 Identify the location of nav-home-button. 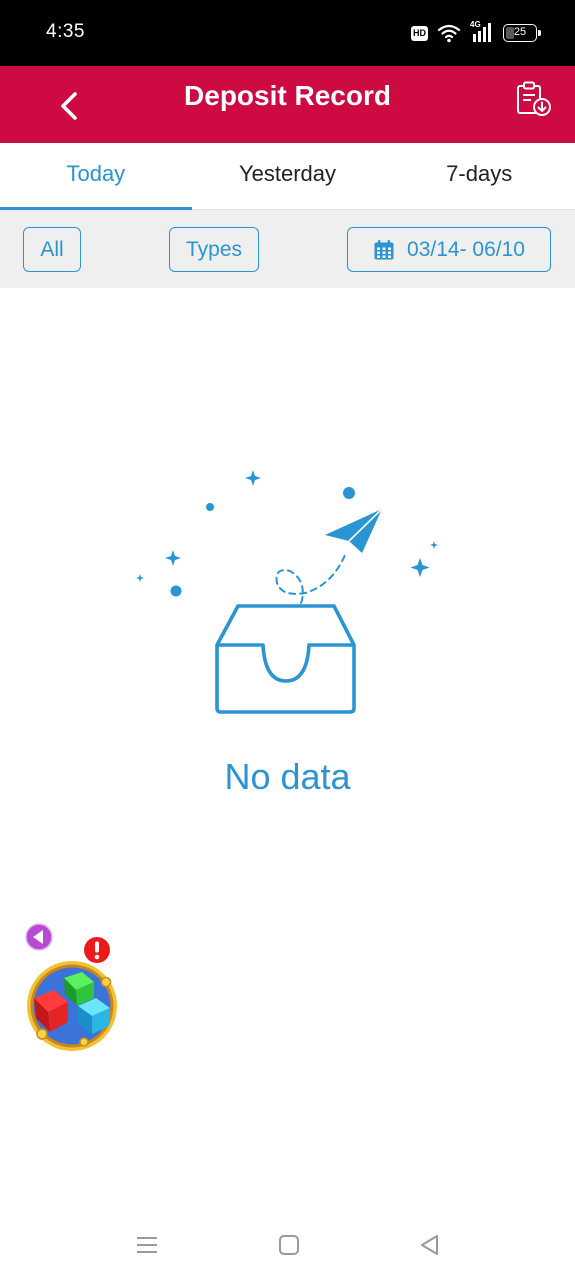
(289, 1245).